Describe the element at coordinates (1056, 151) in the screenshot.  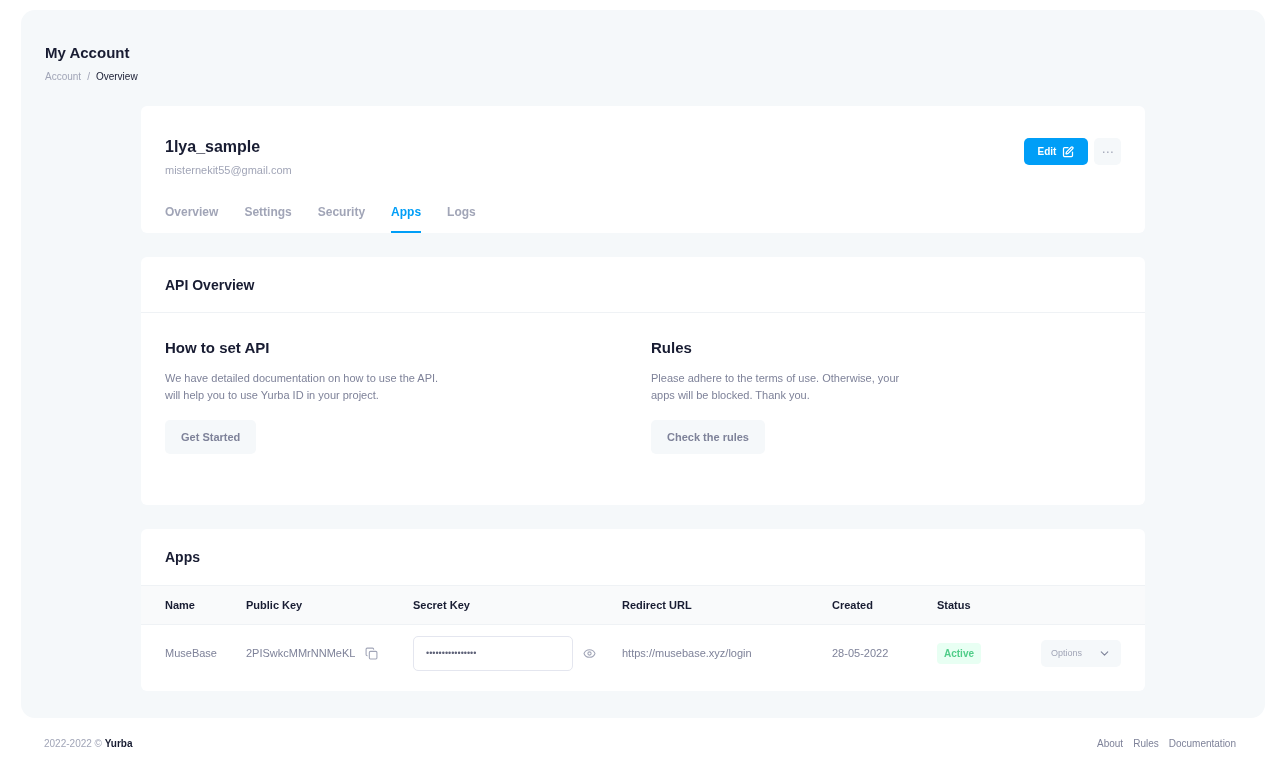
I see `edit-button: Edit` at that location.